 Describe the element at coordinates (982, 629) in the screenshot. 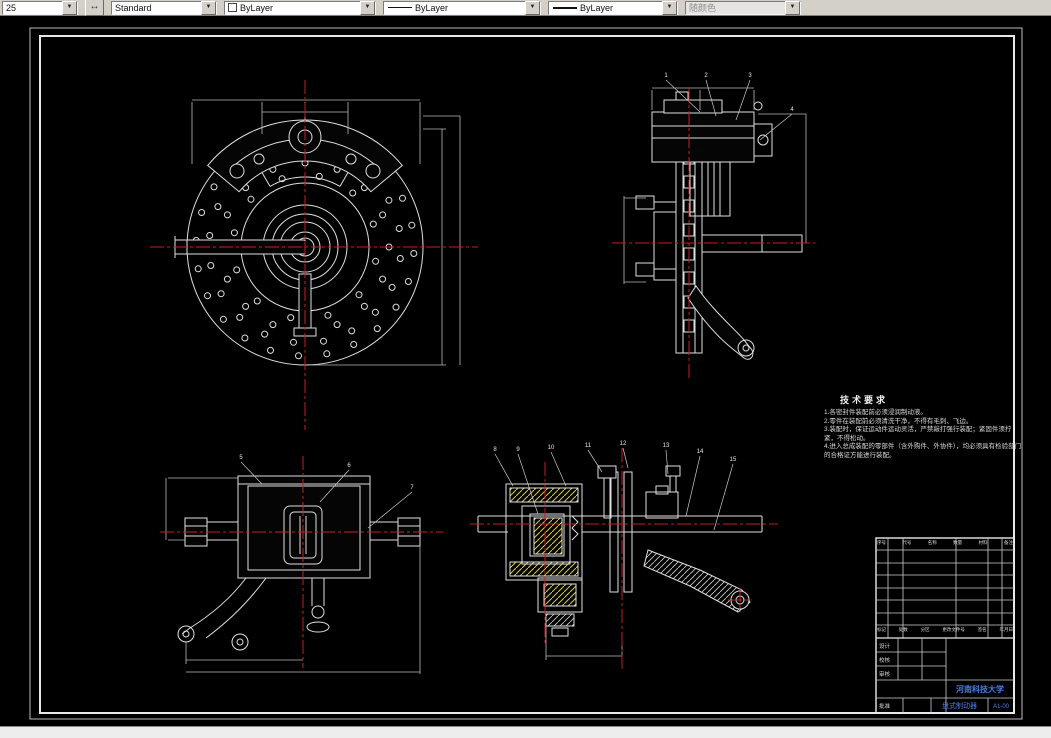

I see `revision-header-cell: 签名` at that location.